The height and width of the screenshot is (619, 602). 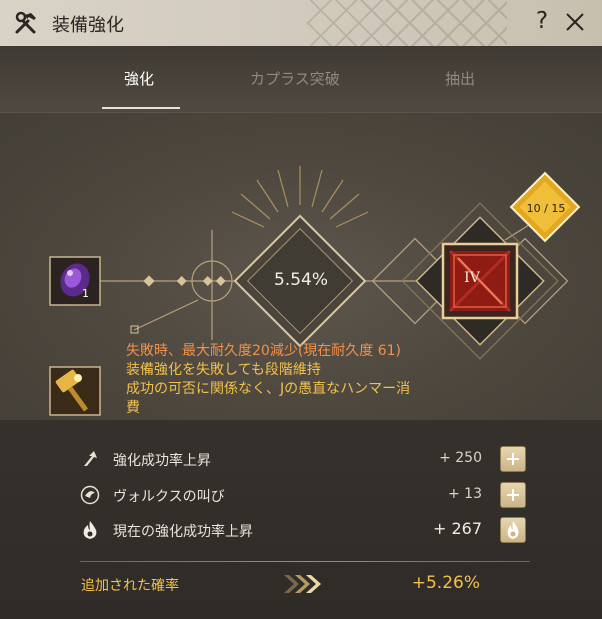 What do you see at coordinates (575, 22) in the screenshot?
I see `close-icon` at bounding box center [575, 22].